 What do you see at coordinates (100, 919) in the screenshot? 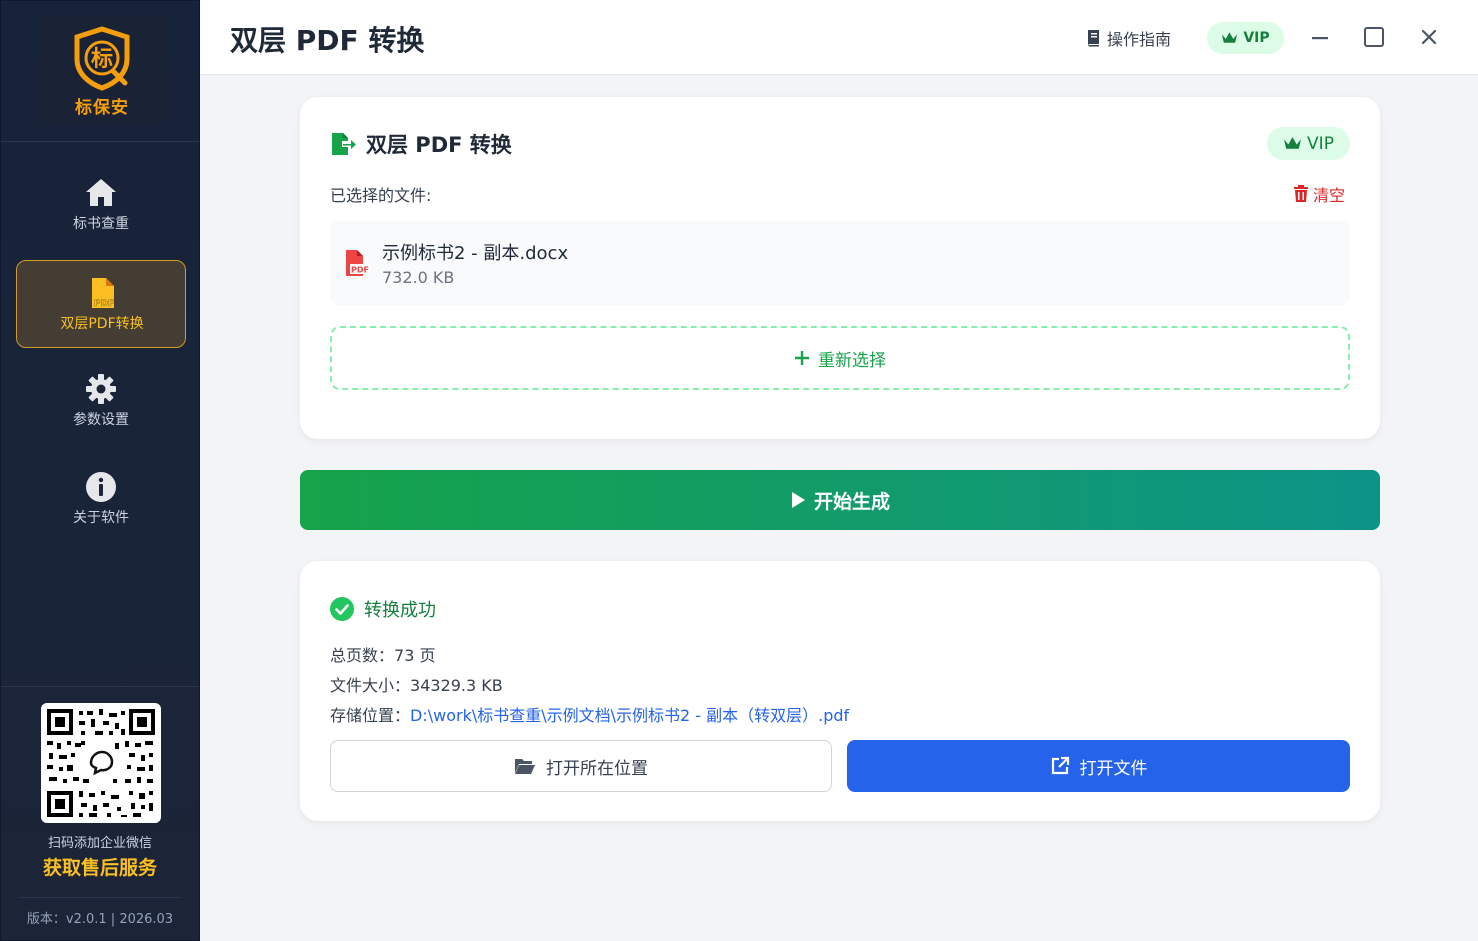
I see `version-info: 版本：v2.0.1 | 2026.03` at bounding box center [100, 919].